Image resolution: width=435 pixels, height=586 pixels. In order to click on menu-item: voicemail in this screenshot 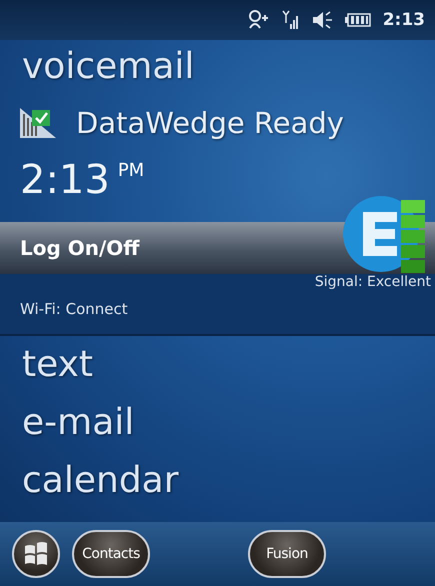, I will do `click(217, 67)`.